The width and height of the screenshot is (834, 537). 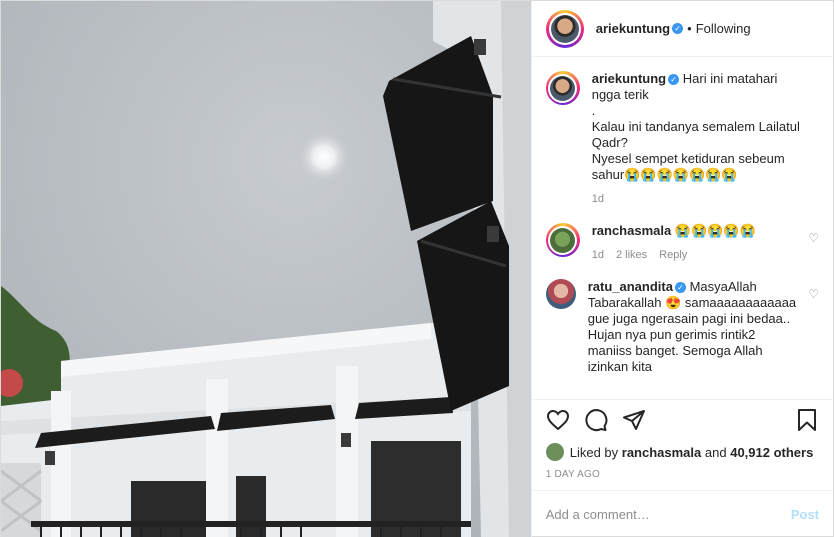 I want to click on comment-body: ranchasmala 😭😭😭😭😭 1d 2 likes Reply, so click(x=697, y=243).